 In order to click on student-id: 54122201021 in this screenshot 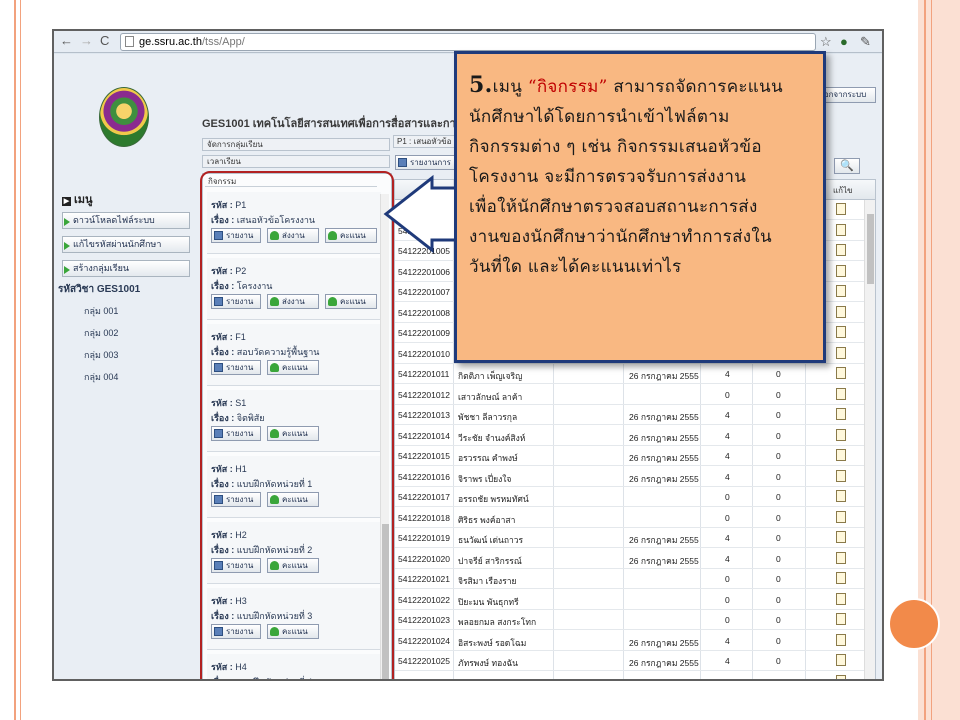, I will do `click(424, 579)`.